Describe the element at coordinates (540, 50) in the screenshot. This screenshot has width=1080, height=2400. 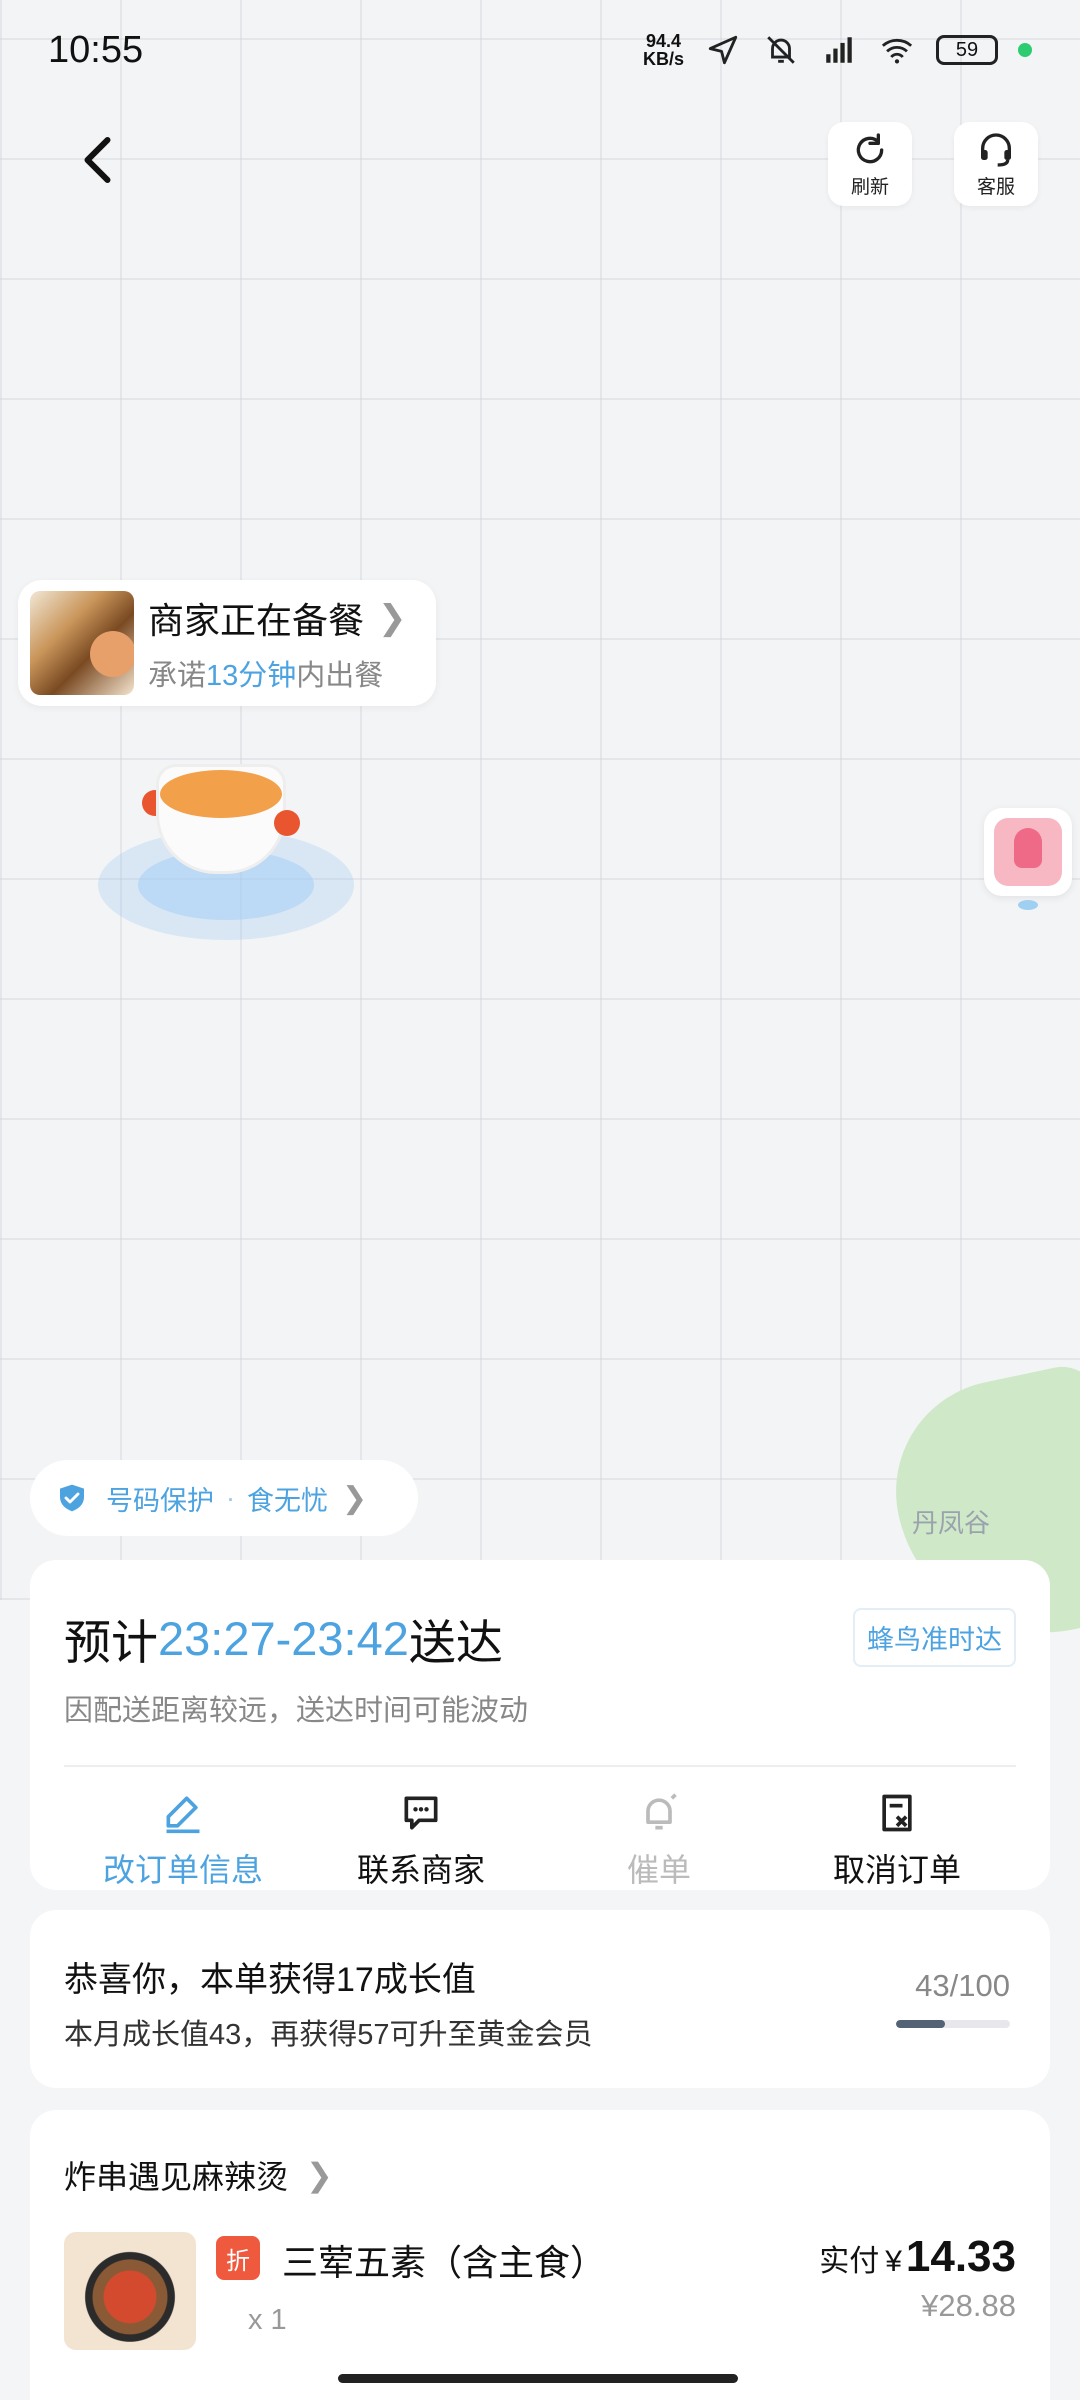
I see `status-bar: 10:55 94.4 KB/s 59` at that location.